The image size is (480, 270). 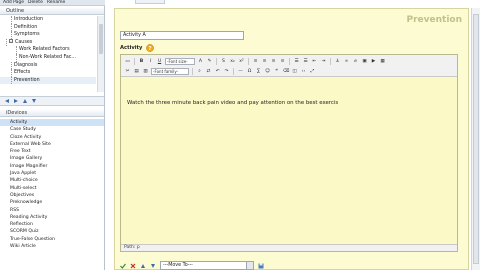 What do you see at coordinates (48, 73) in the screenshot?
I see `outline-item: Effects` at bounding box center [48, 73].